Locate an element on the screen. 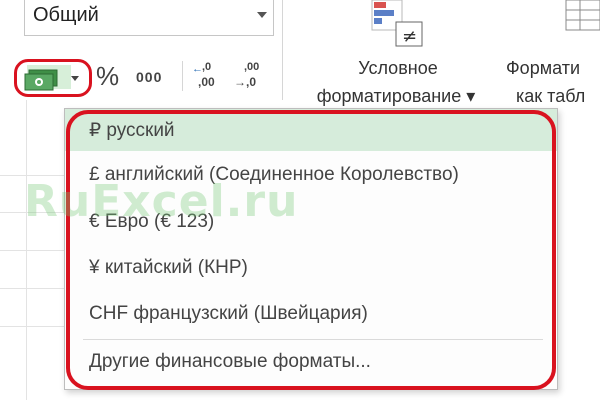 Image resolution: width=600 pixels, height=400 pixels. decrease-decimal-button: ,00 →,0 is located at coordinates (251, 76).